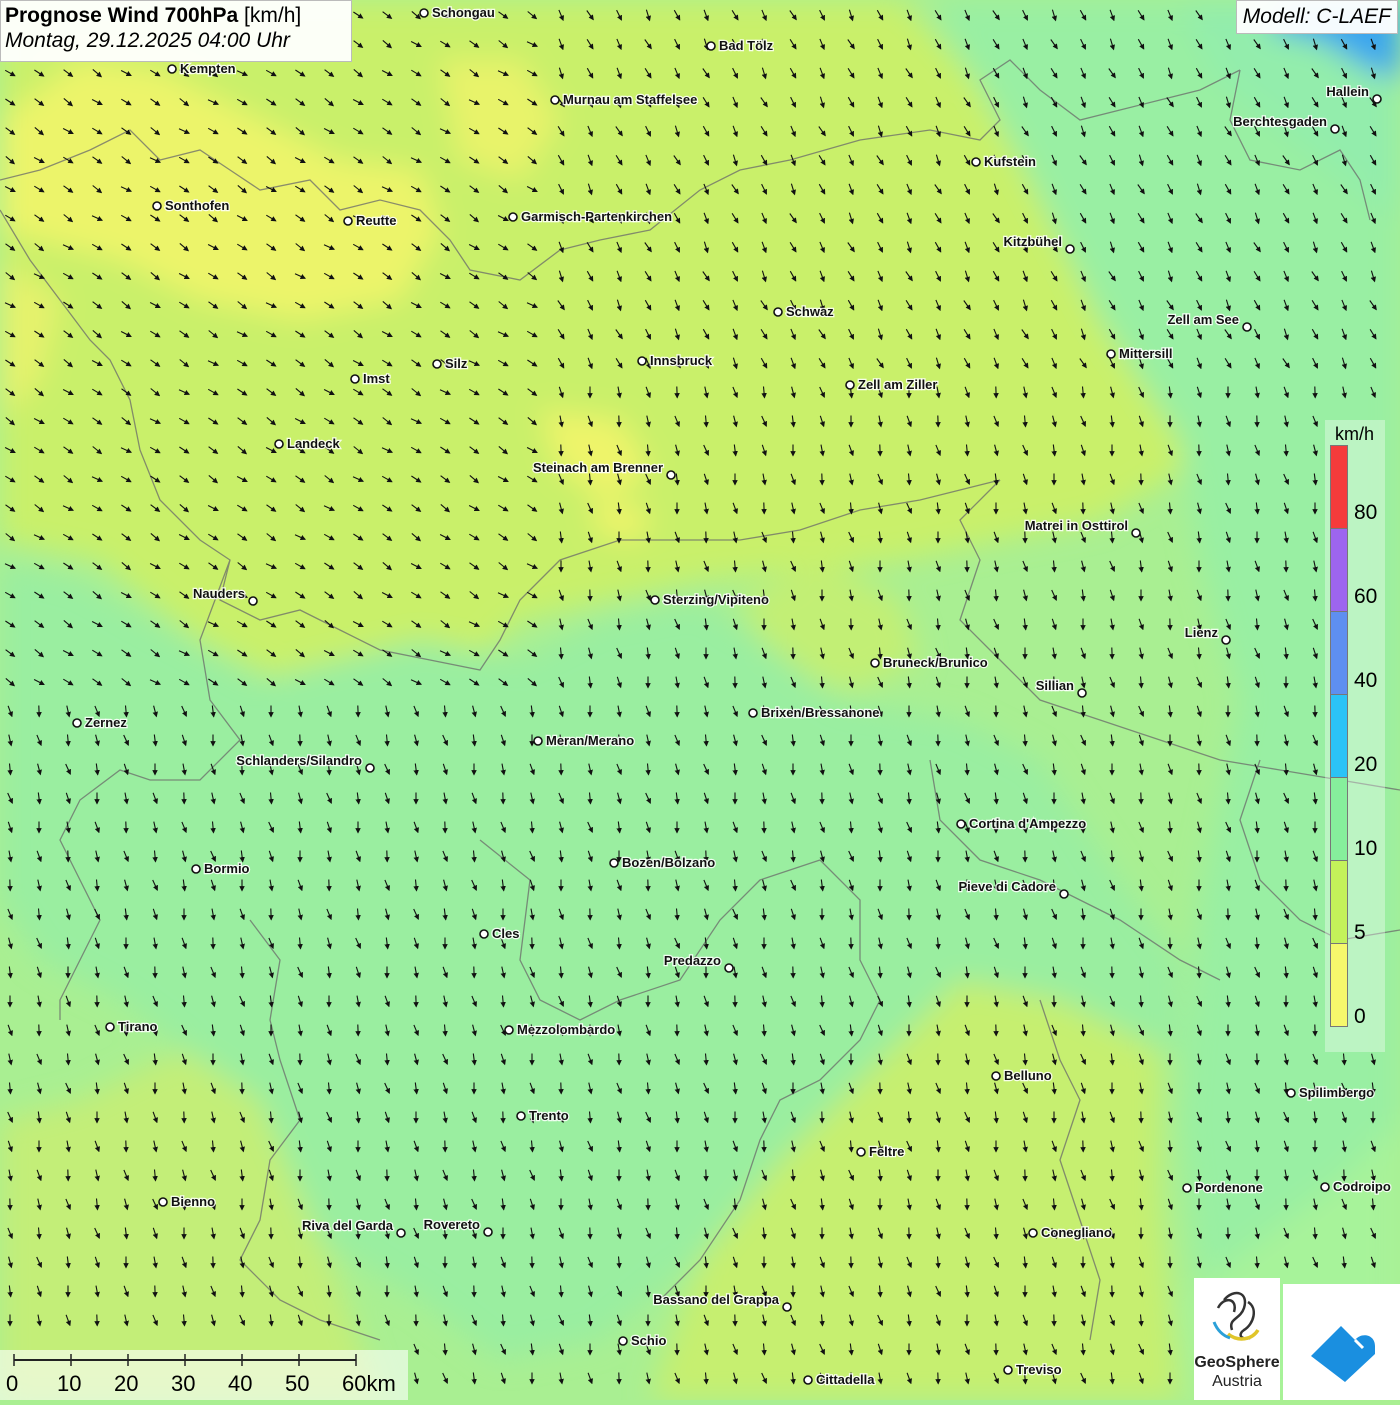  Describe the element at coordinates (746, 45) in the screenshot. I see `city-name: Bad Tölz` at that location.